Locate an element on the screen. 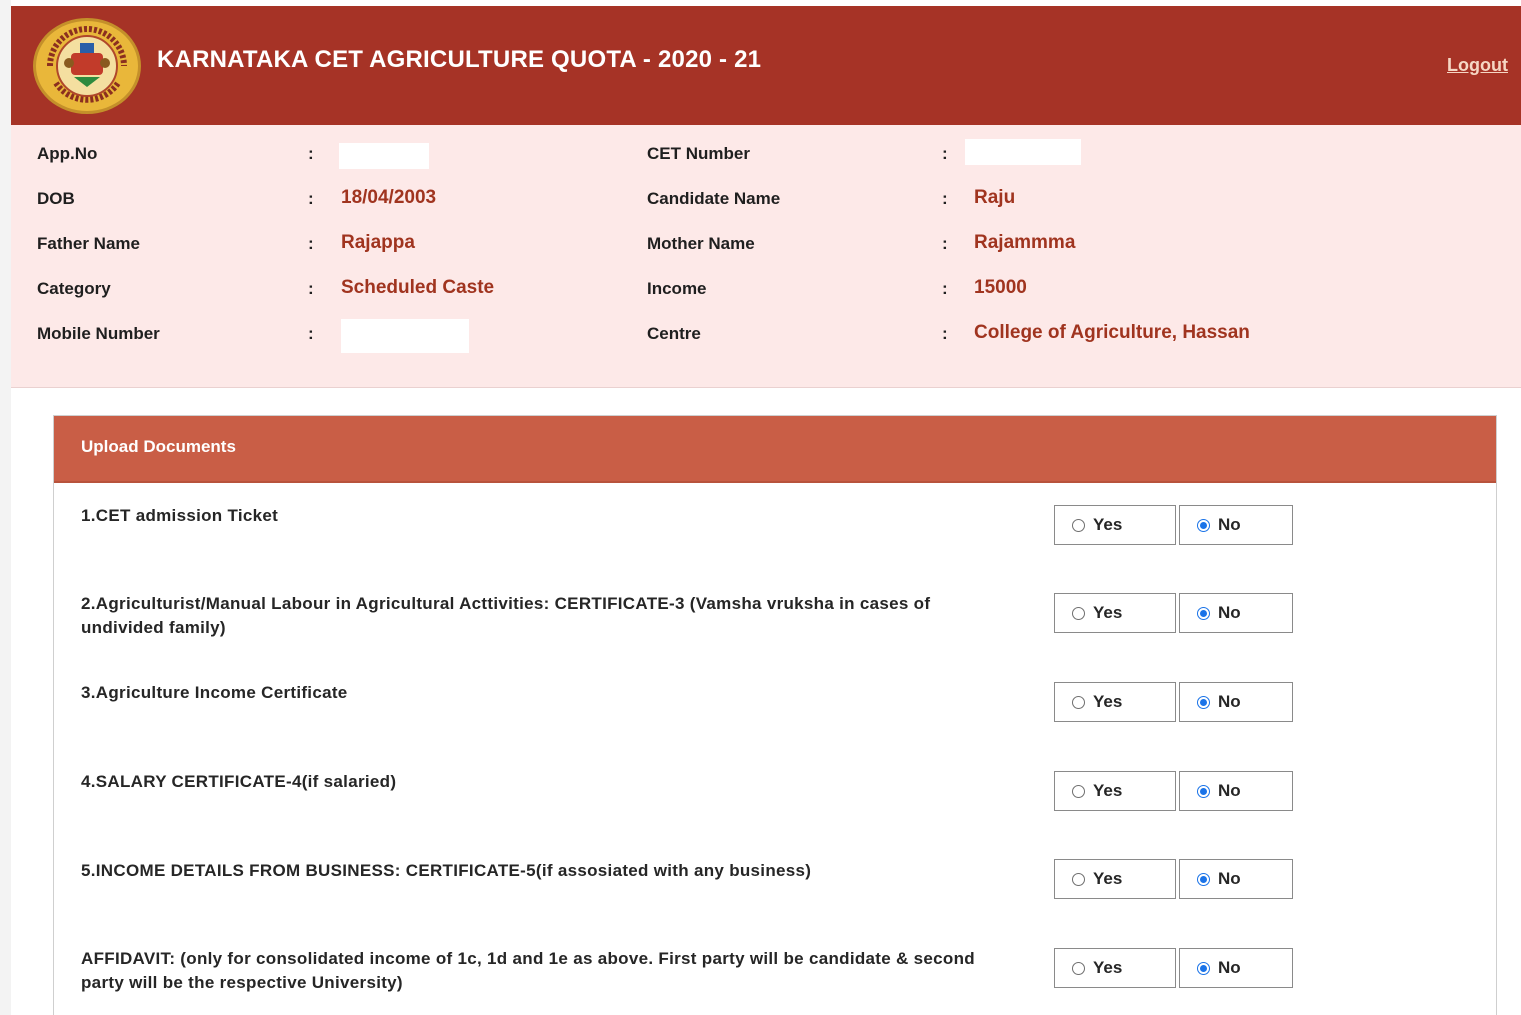  app-no-value is located at coordinates (384, 156).